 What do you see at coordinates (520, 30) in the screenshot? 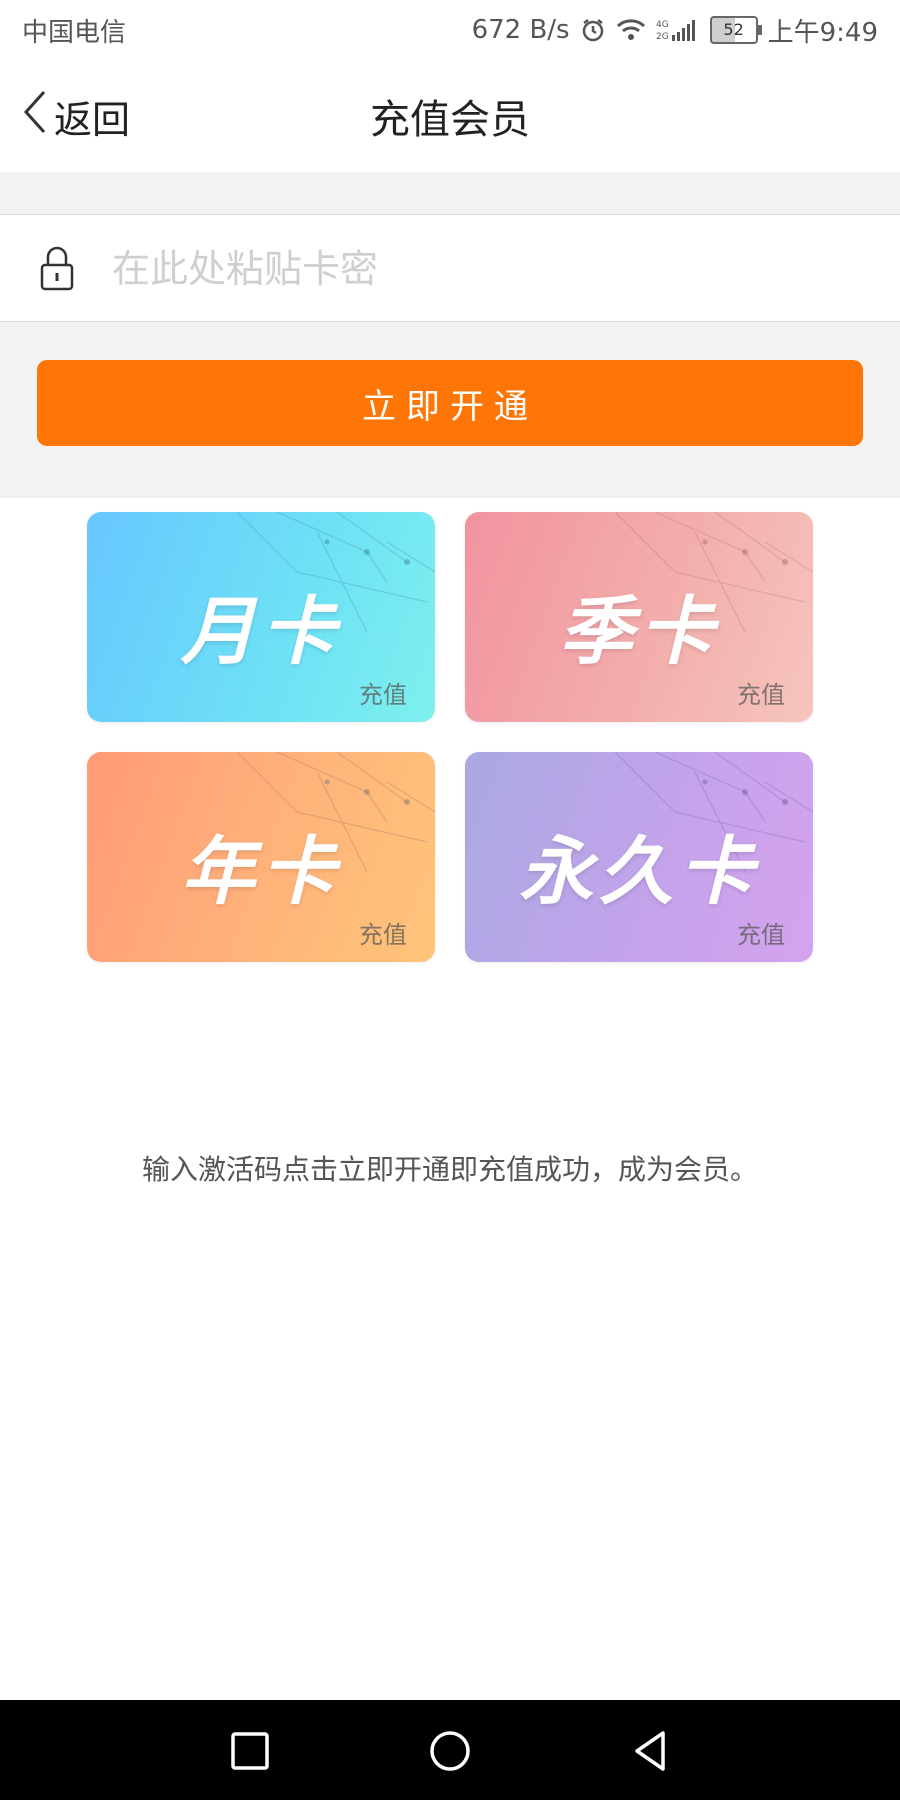
I see `network-speed: 672 B/s` at bounding box center [520, 30].